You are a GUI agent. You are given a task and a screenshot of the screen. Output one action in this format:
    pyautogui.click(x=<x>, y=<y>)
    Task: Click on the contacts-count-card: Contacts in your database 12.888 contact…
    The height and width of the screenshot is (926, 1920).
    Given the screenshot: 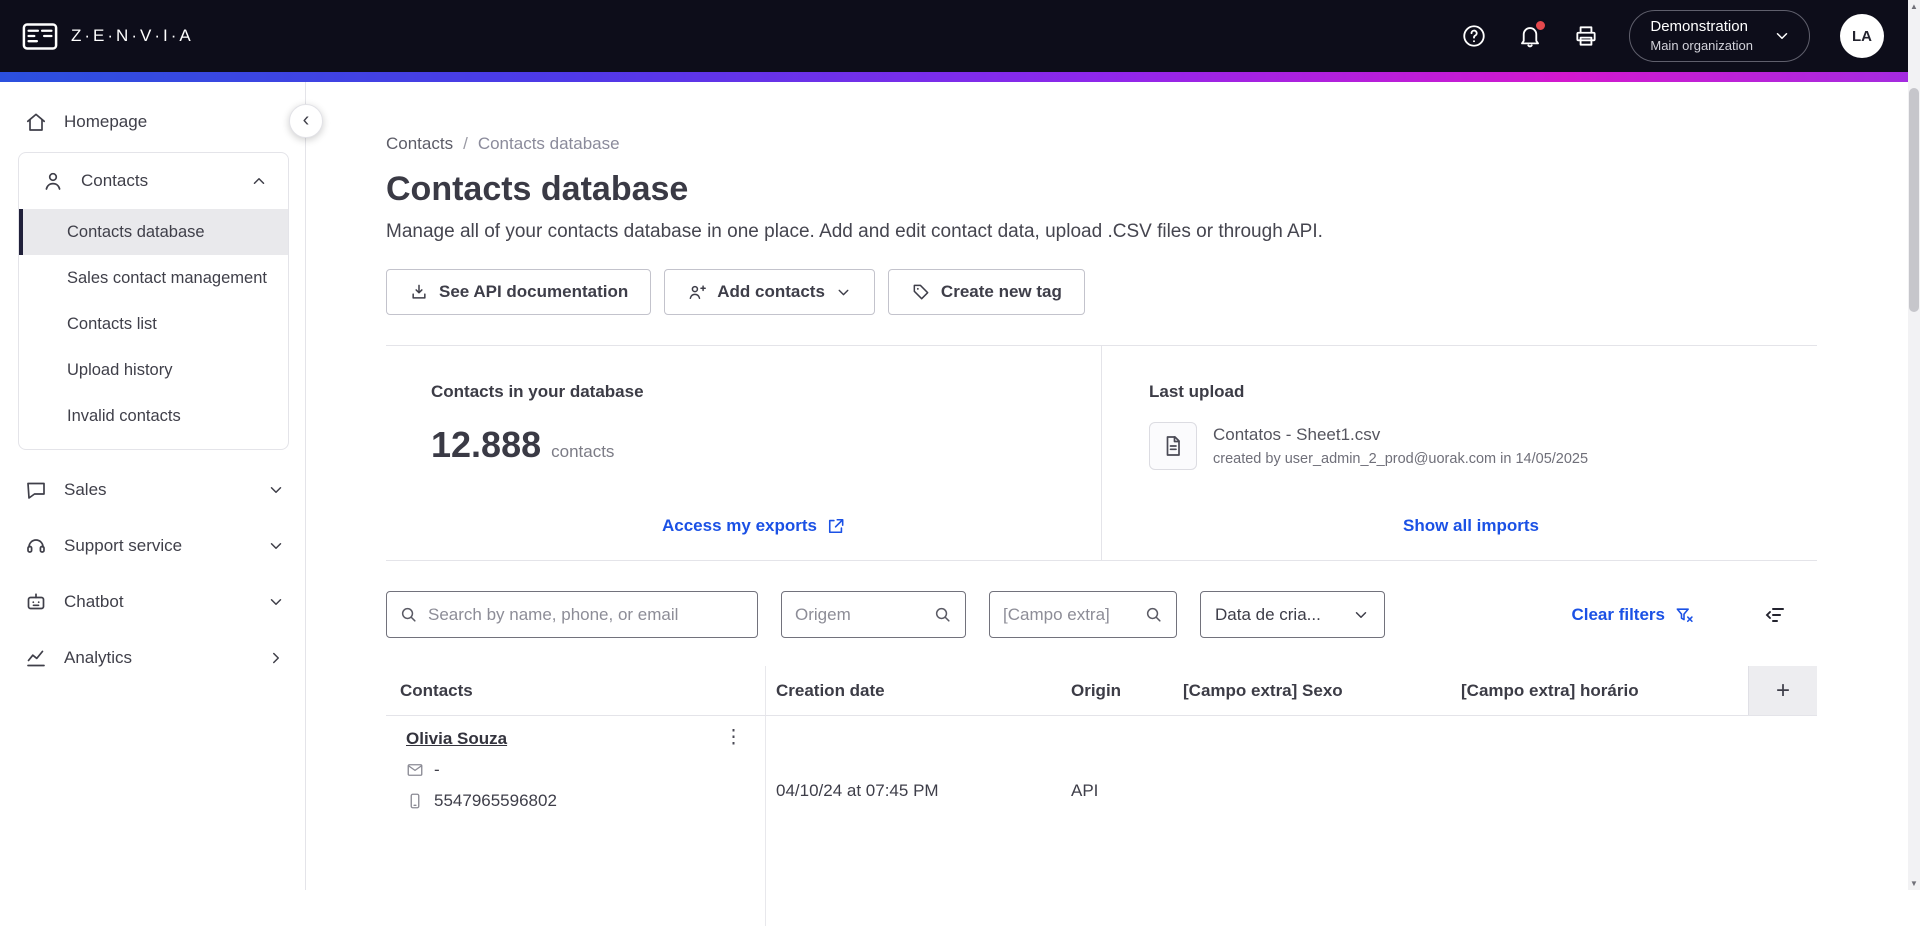 What is the action you would take?
    pyautogui.click(x=743, y=453)
    